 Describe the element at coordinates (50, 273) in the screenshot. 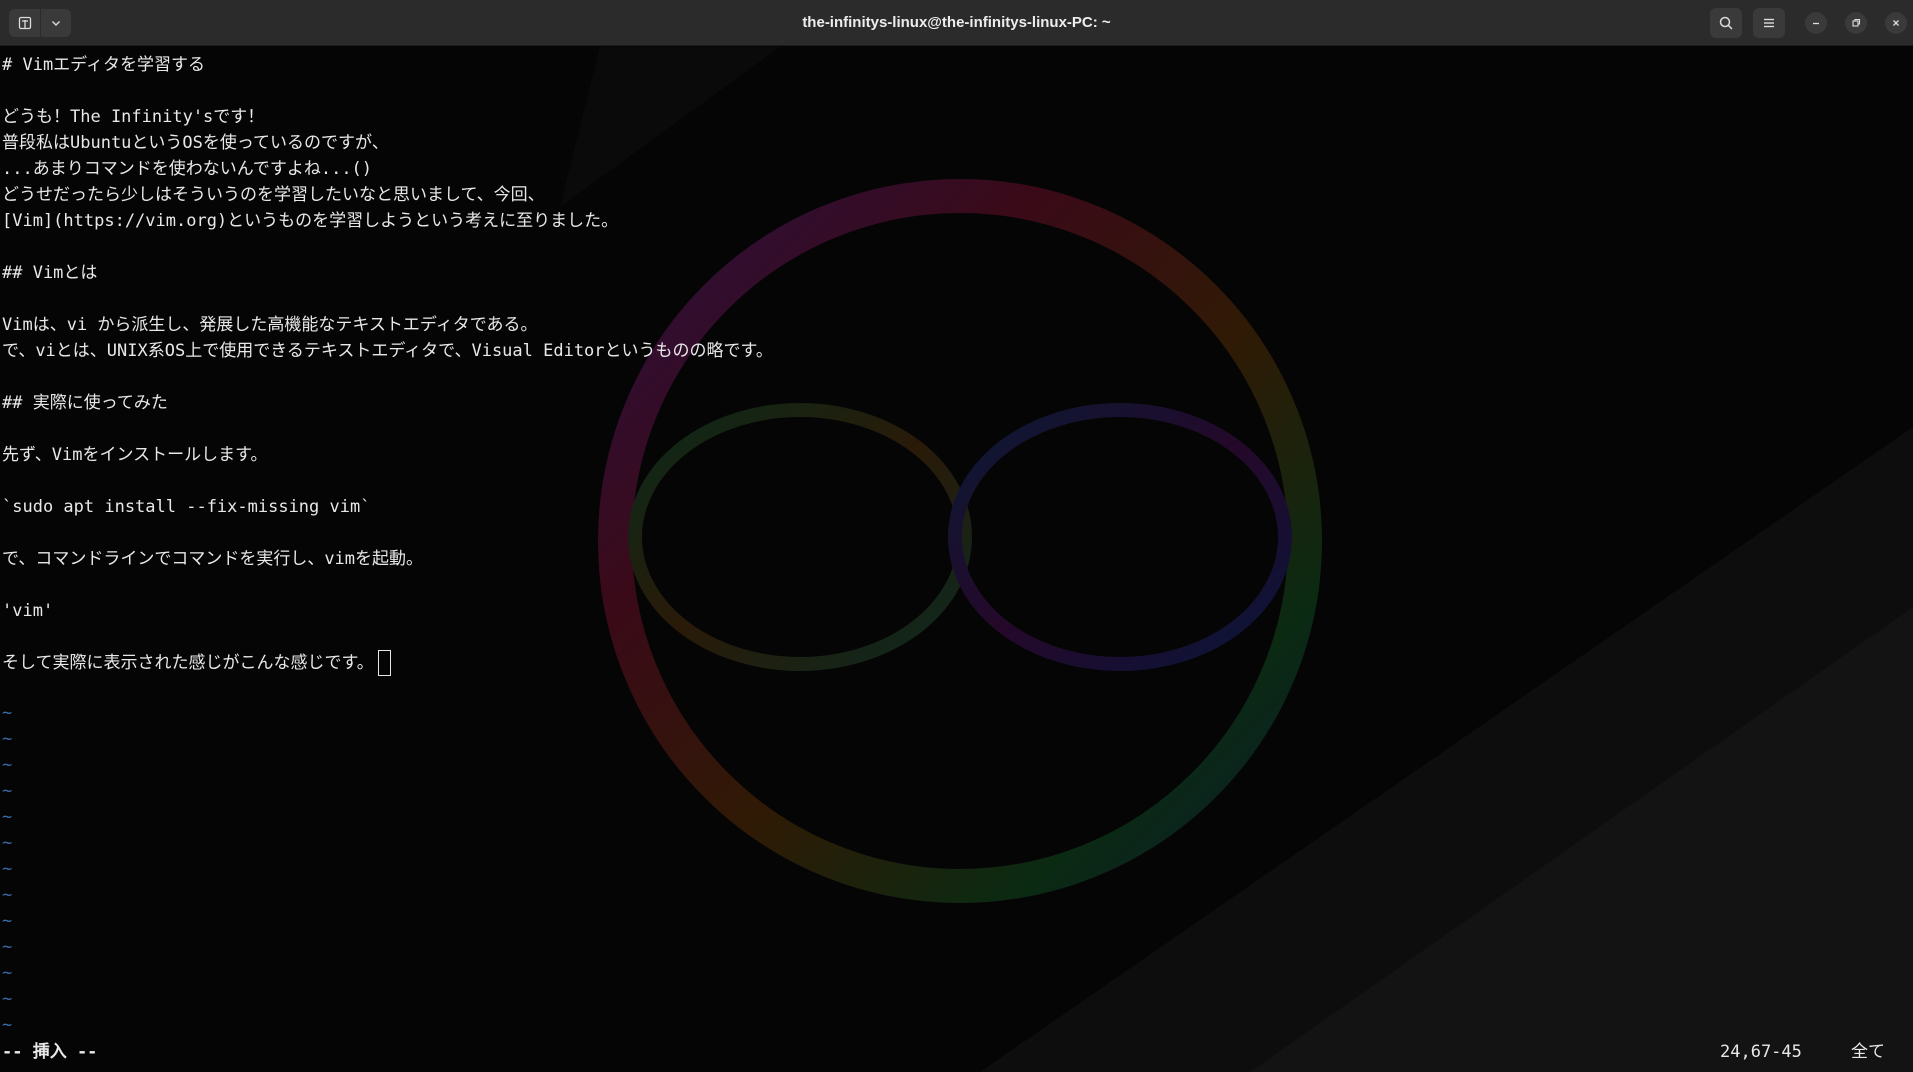

I see `buffer-line-text: ## Vimとは` at that location.